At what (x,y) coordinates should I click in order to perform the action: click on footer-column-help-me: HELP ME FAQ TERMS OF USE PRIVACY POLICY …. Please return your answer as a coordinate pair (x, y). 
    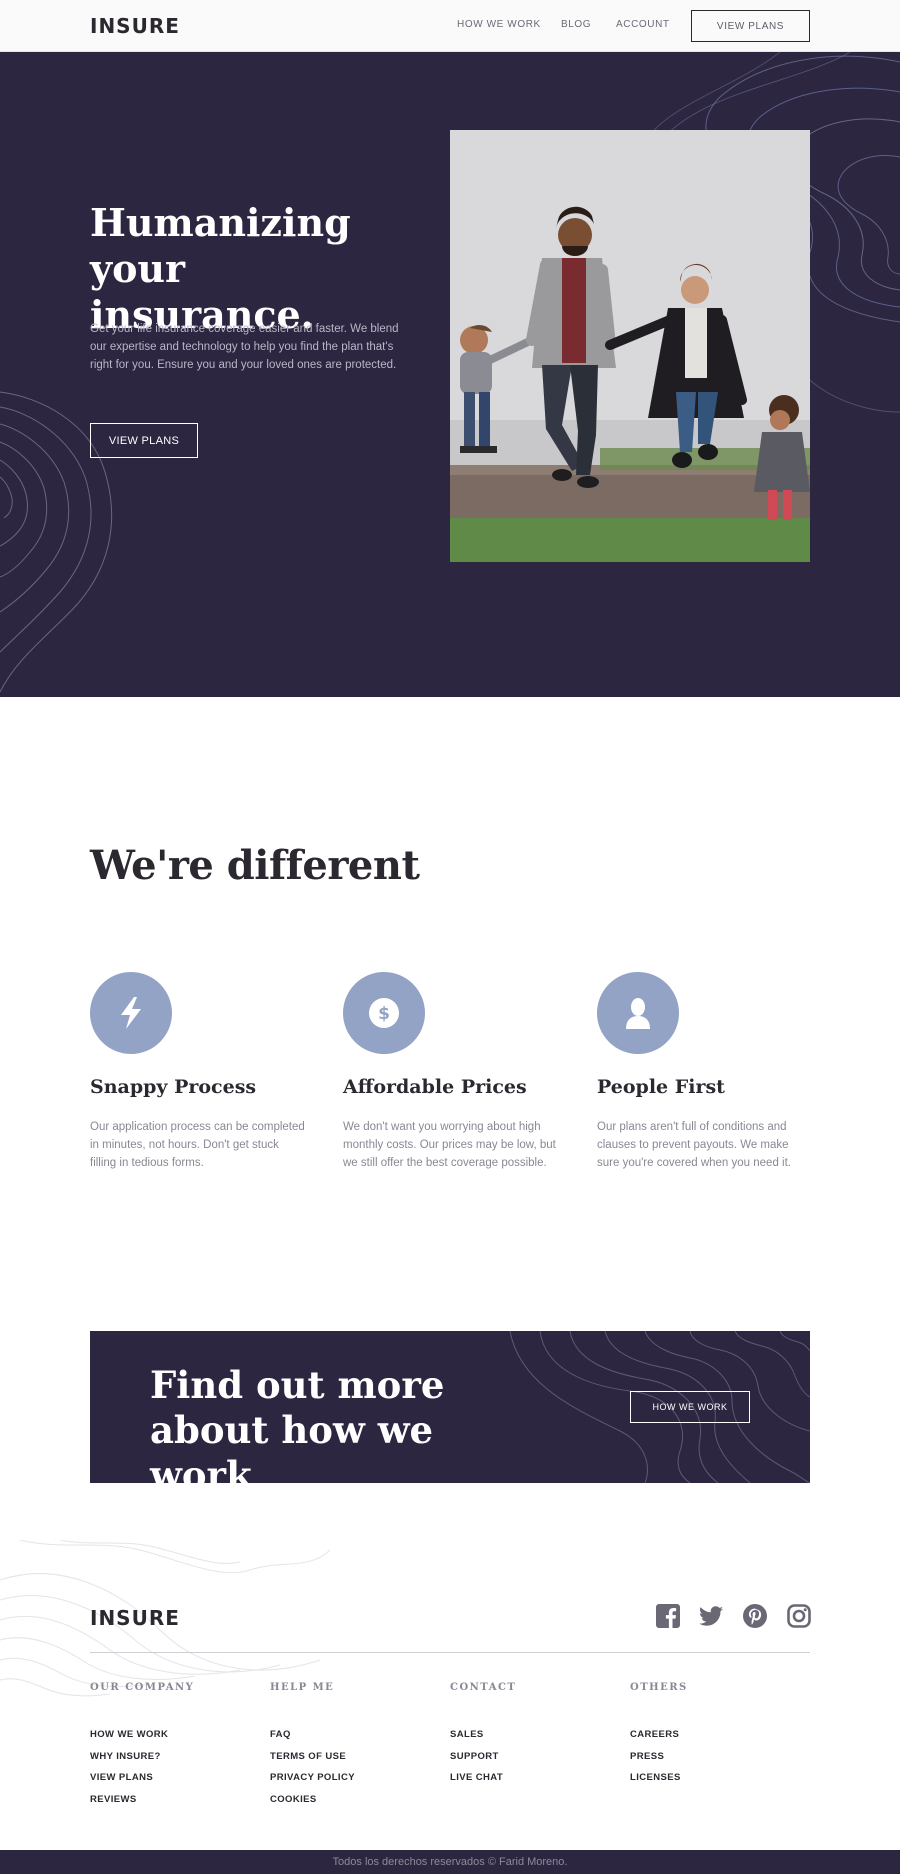
    Looking at the image, I should click on (355, 1746).